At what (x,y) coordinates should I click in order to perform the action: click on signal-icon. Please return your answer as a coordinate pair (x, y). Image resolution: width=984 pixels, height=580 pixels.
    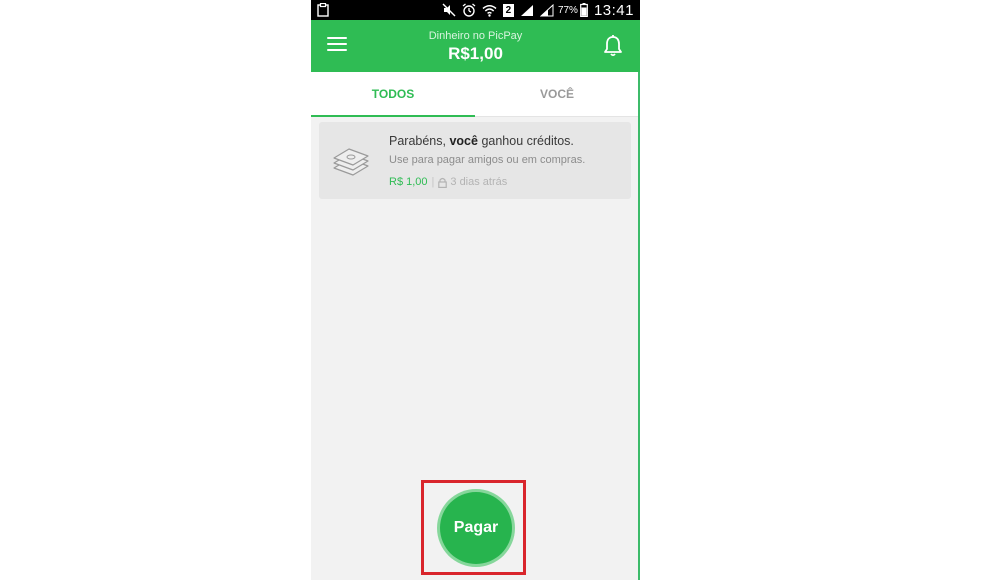
    Looking at the image, I should click on (526, 10).